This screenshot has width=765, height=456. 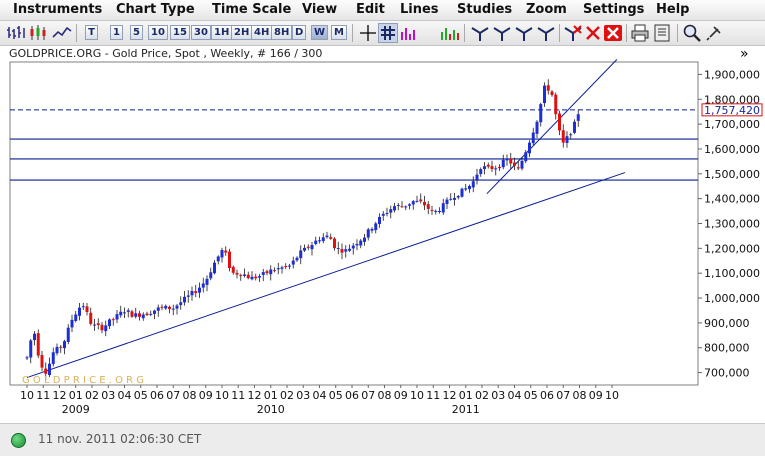 I want to click on x-year-label: 2010, so click(x=271, y=409).